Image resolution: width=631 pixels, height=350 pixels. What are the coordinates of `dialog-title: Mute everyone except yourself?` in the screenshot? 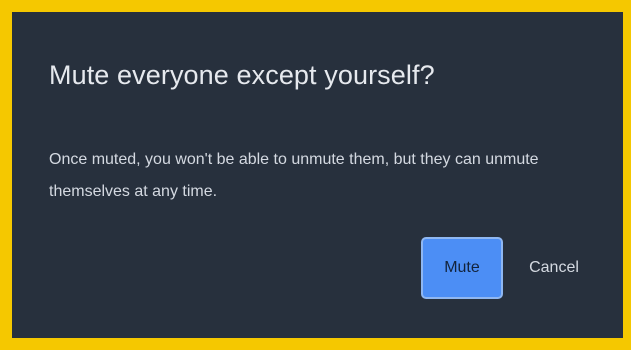 It's located at (242, 75).